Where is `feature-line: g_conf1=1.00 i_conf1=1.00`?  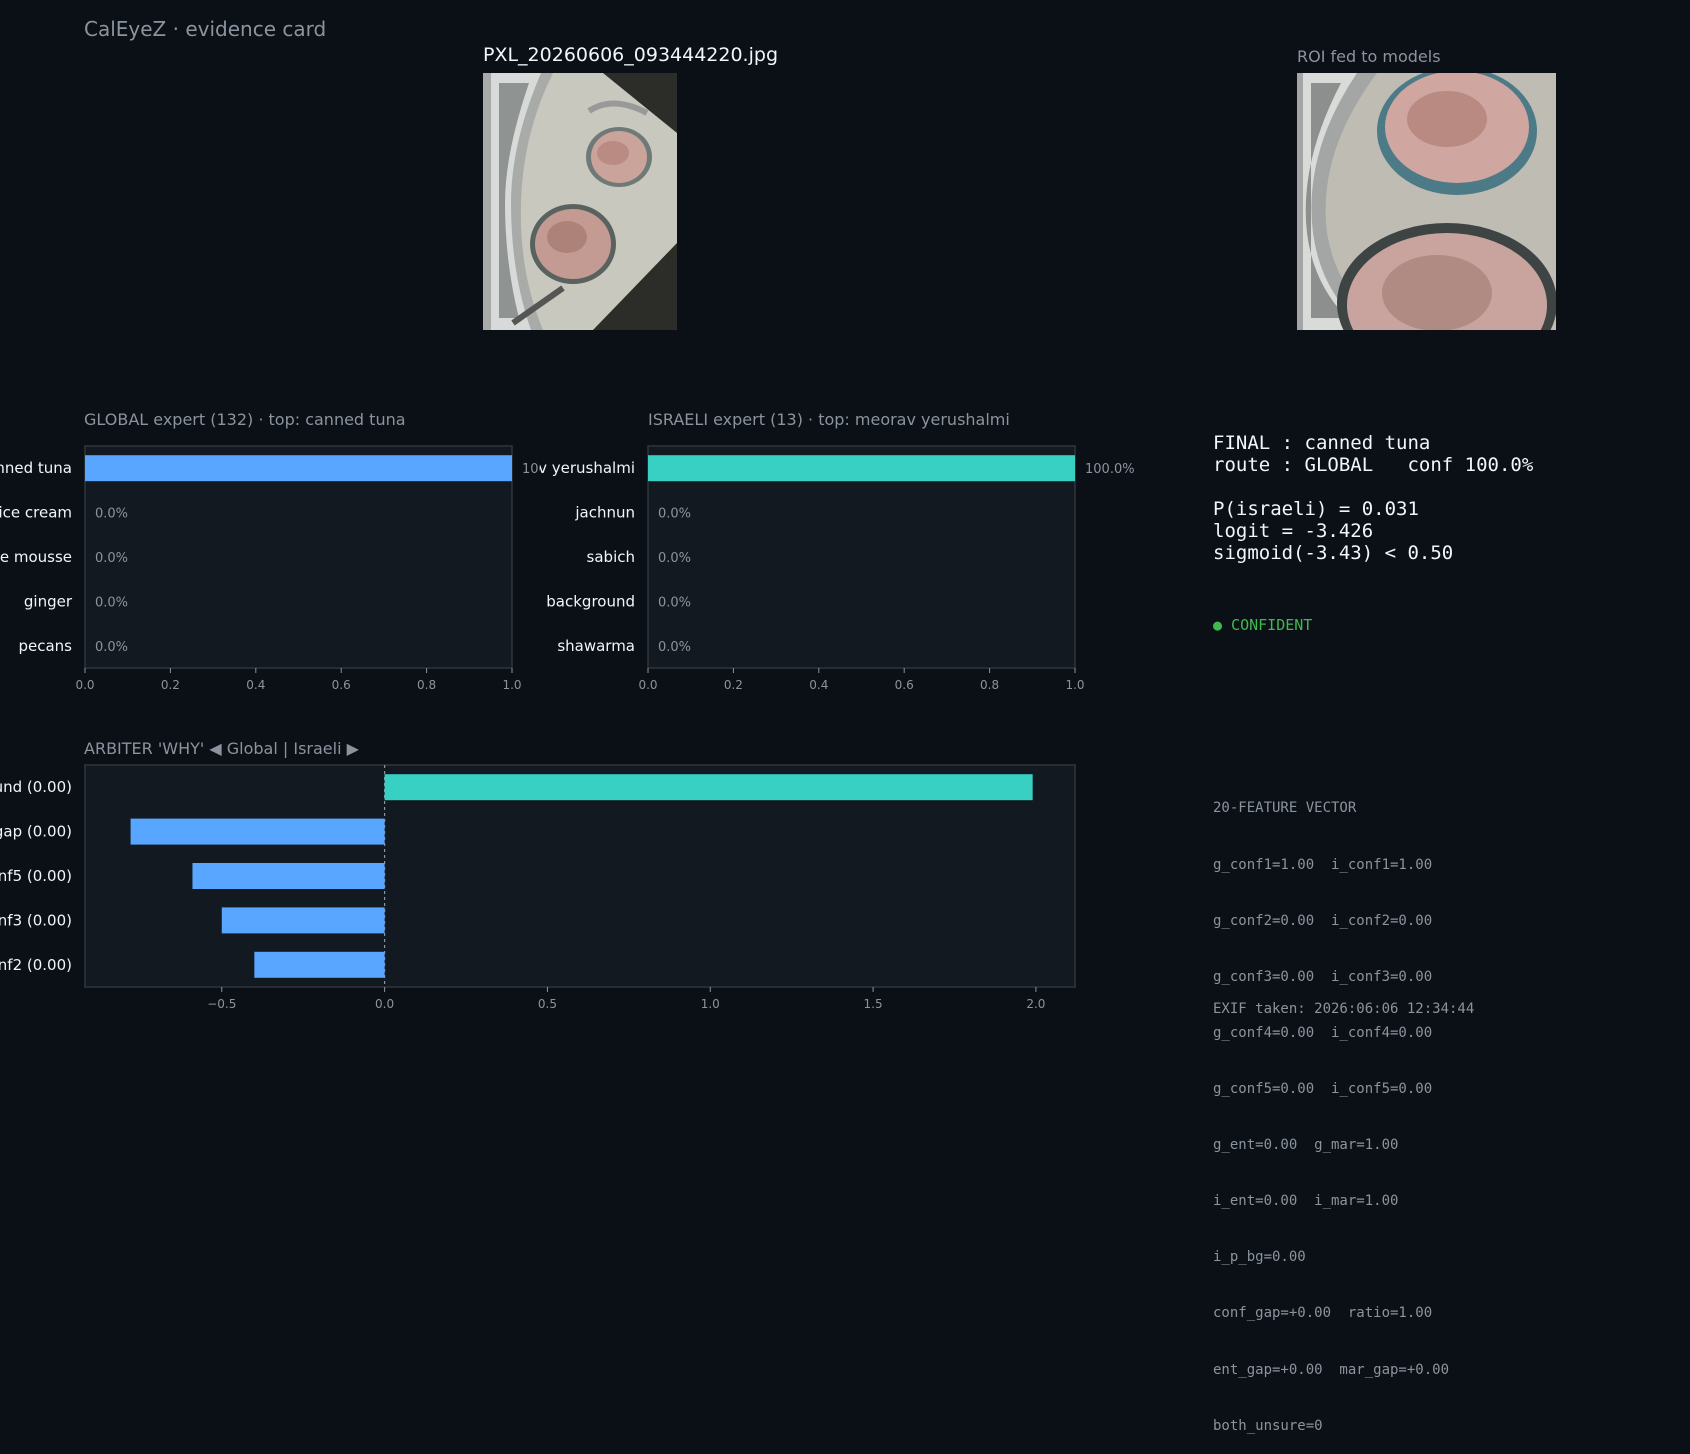 feature-line: g_conf1=1.00 i_conf1=1.00 is located at coordinates (1323, 864).